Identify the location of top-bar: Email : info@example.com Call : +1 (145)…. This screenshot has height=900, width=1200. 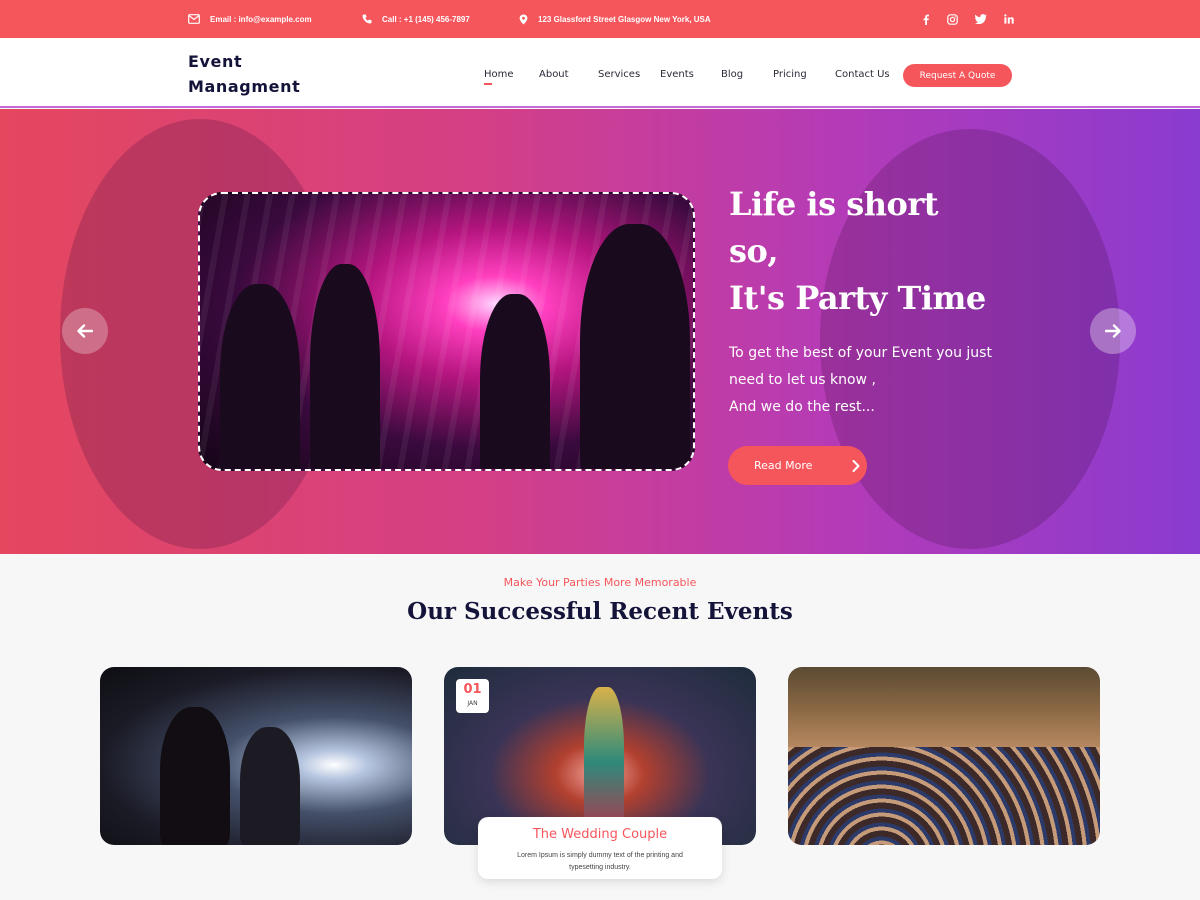
(600, 19).